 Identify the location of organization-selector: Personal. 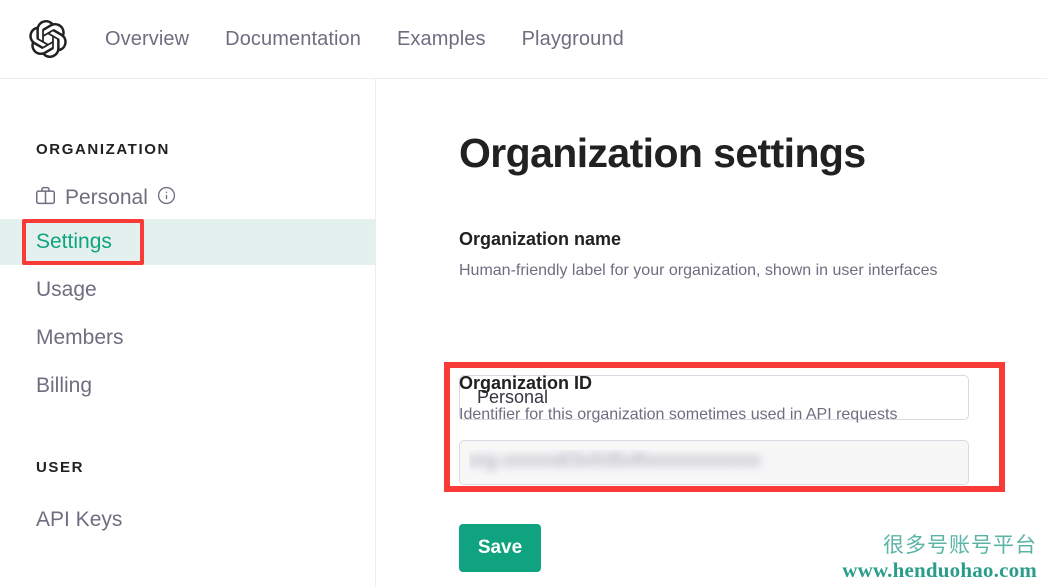
(105, 198).